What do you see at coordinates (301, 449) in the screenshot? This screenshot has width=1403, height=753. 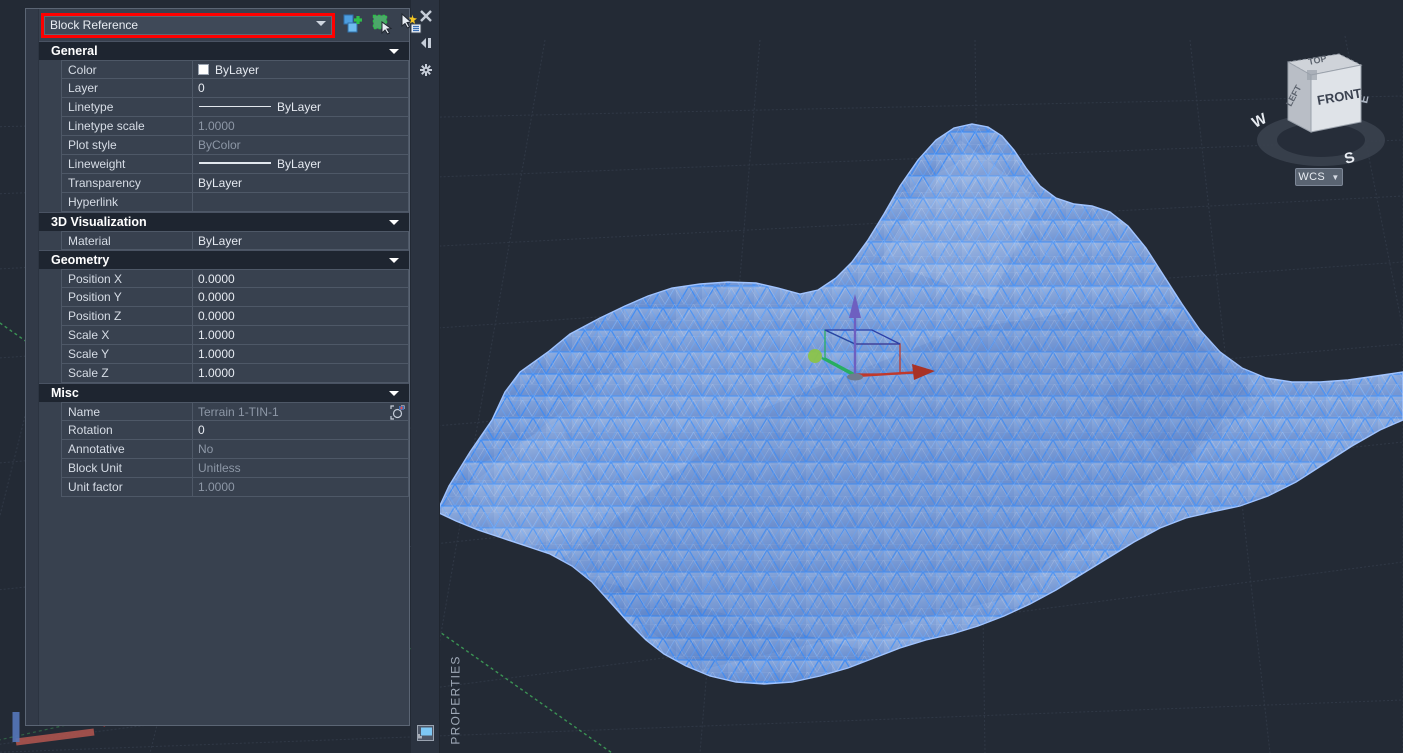 I see `property-value: No` at bounding box center [301, 449].